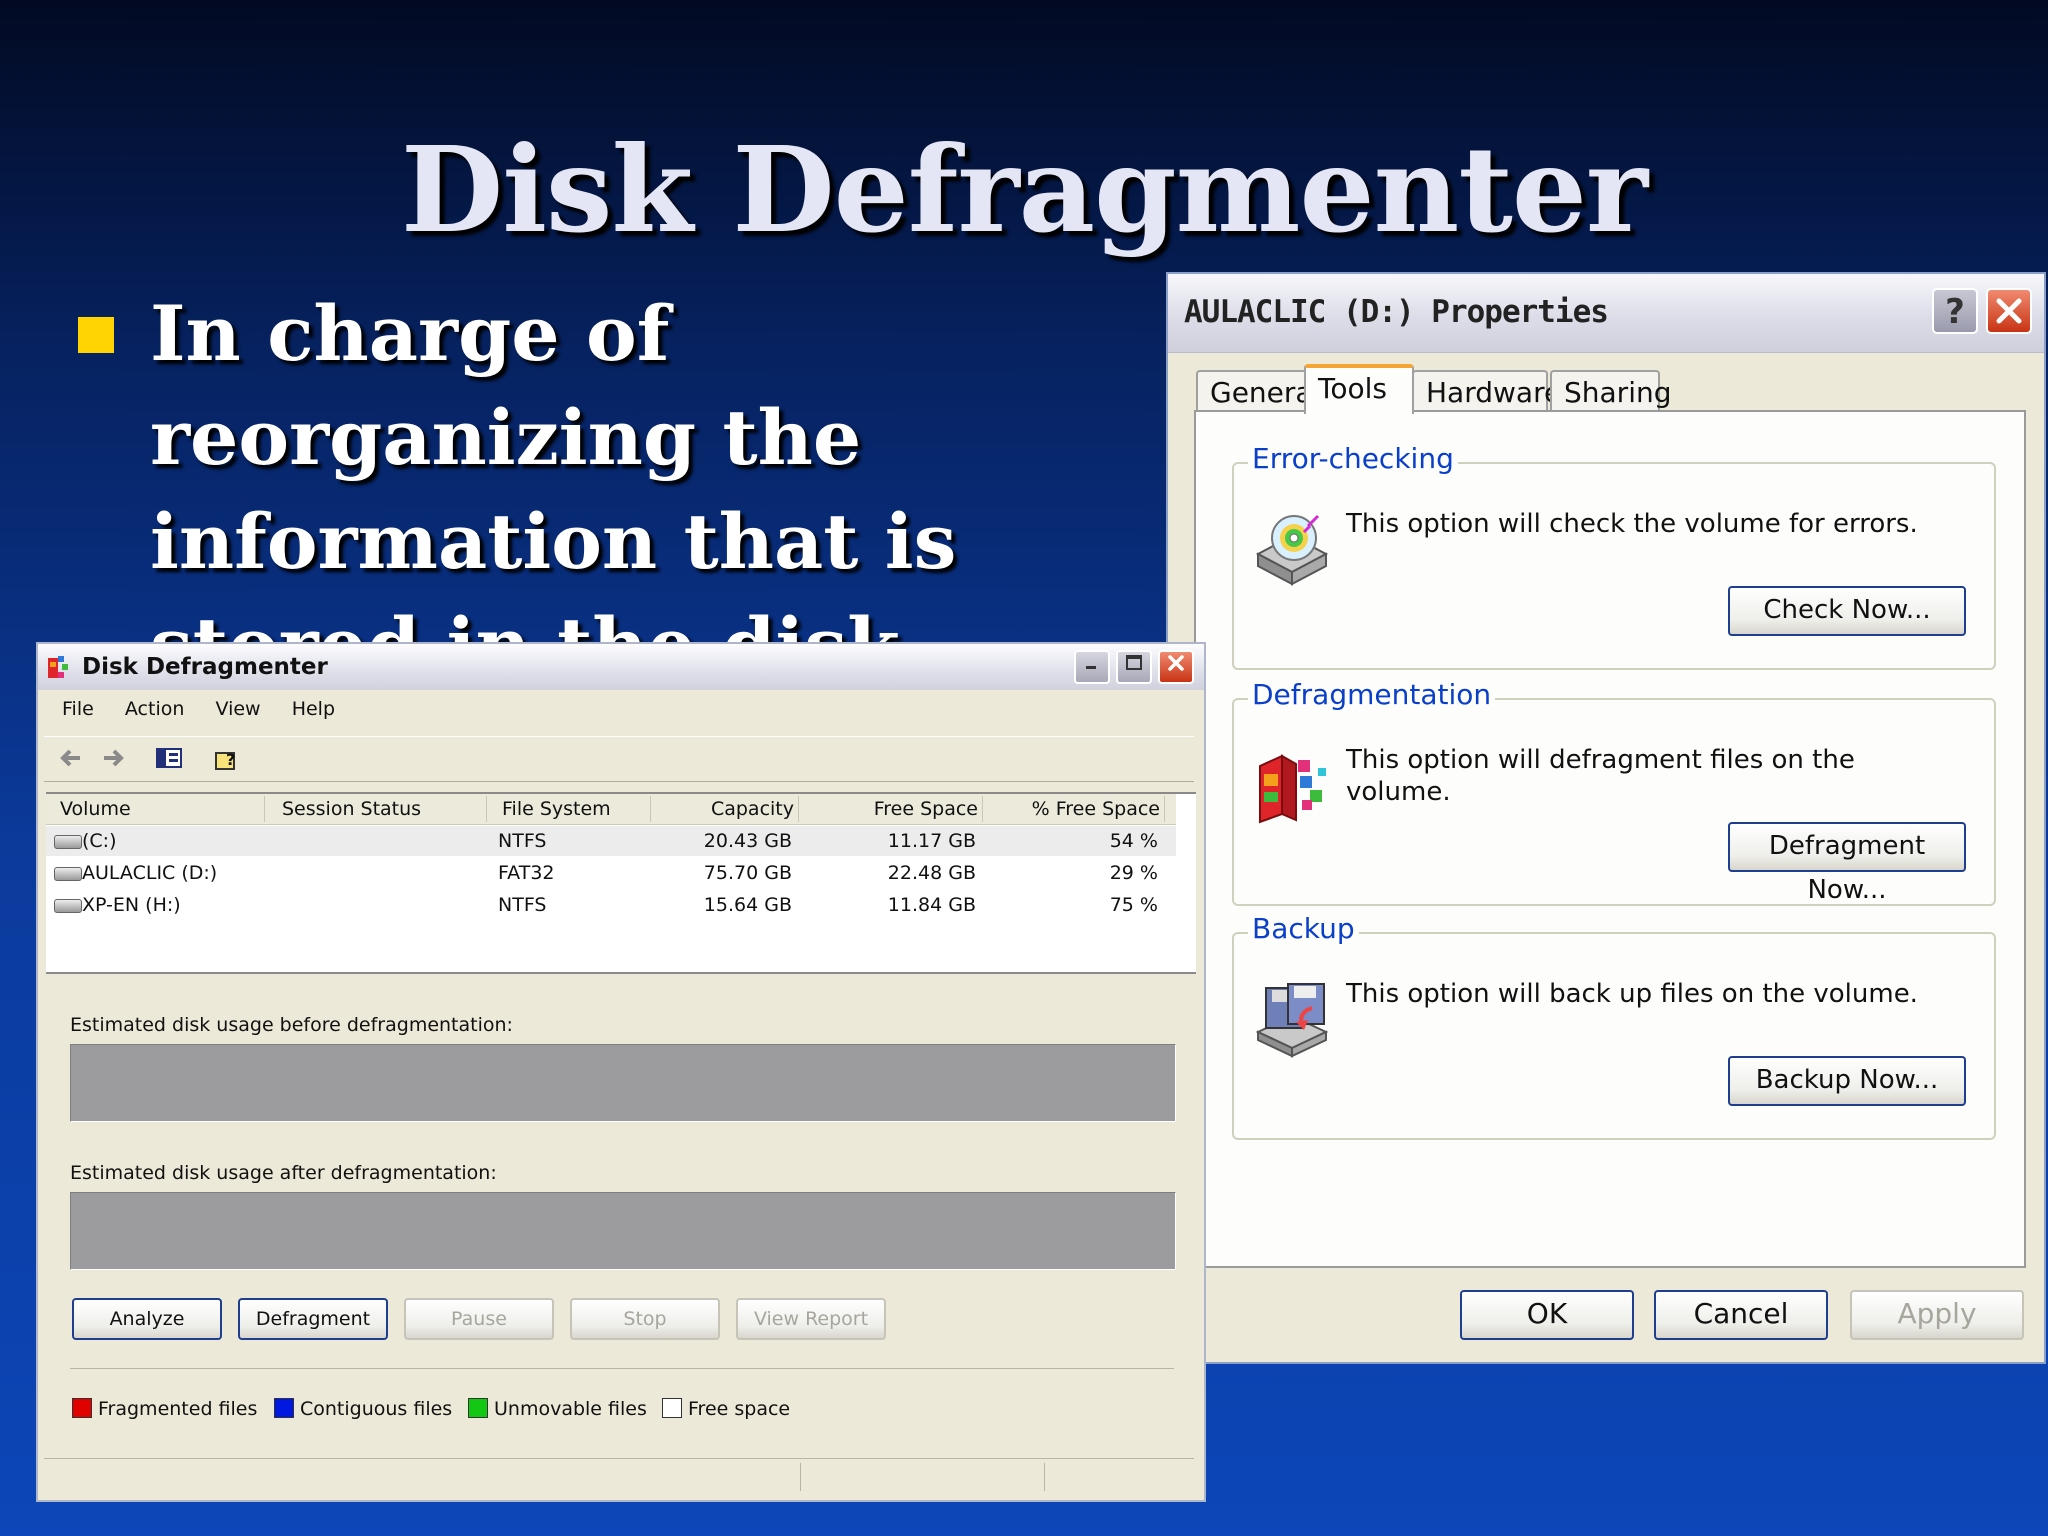  What do you see at coordinates (526, 873) in the screenshot?
I see `file-system: FAT32` at bounding box center [526, 873].